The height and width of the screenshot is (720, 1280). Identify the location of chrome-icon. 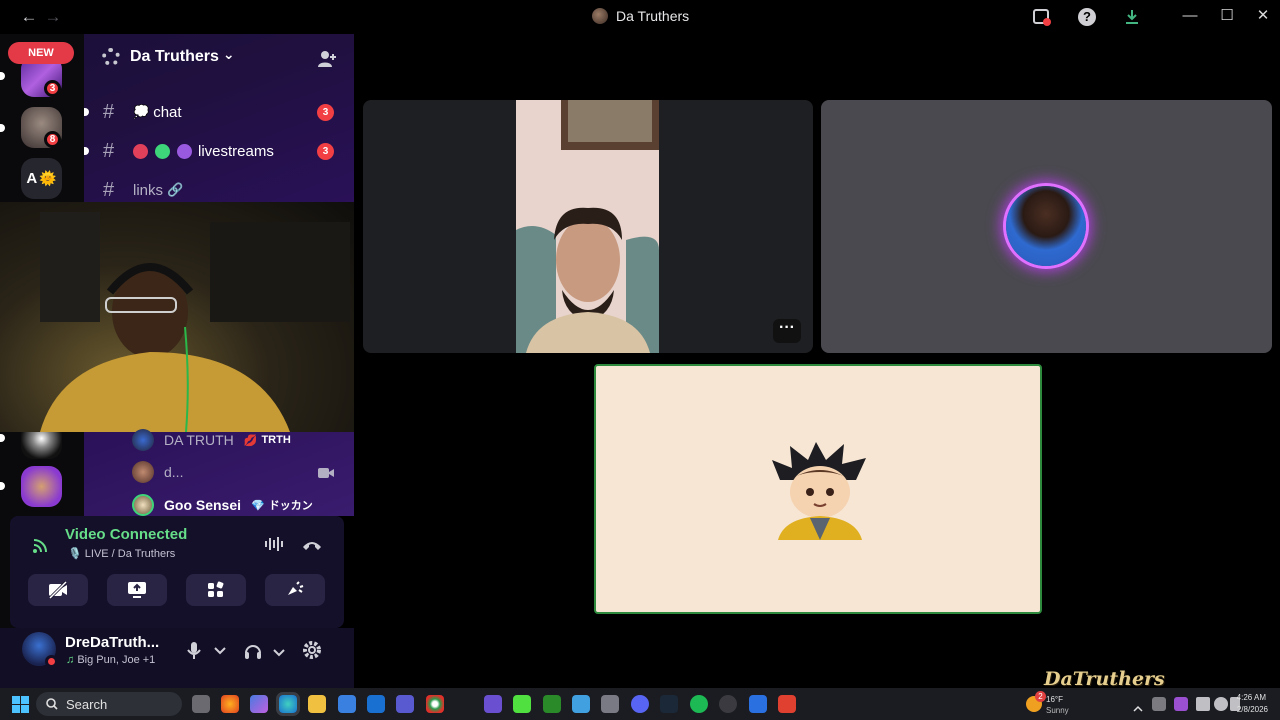
(435, 704).